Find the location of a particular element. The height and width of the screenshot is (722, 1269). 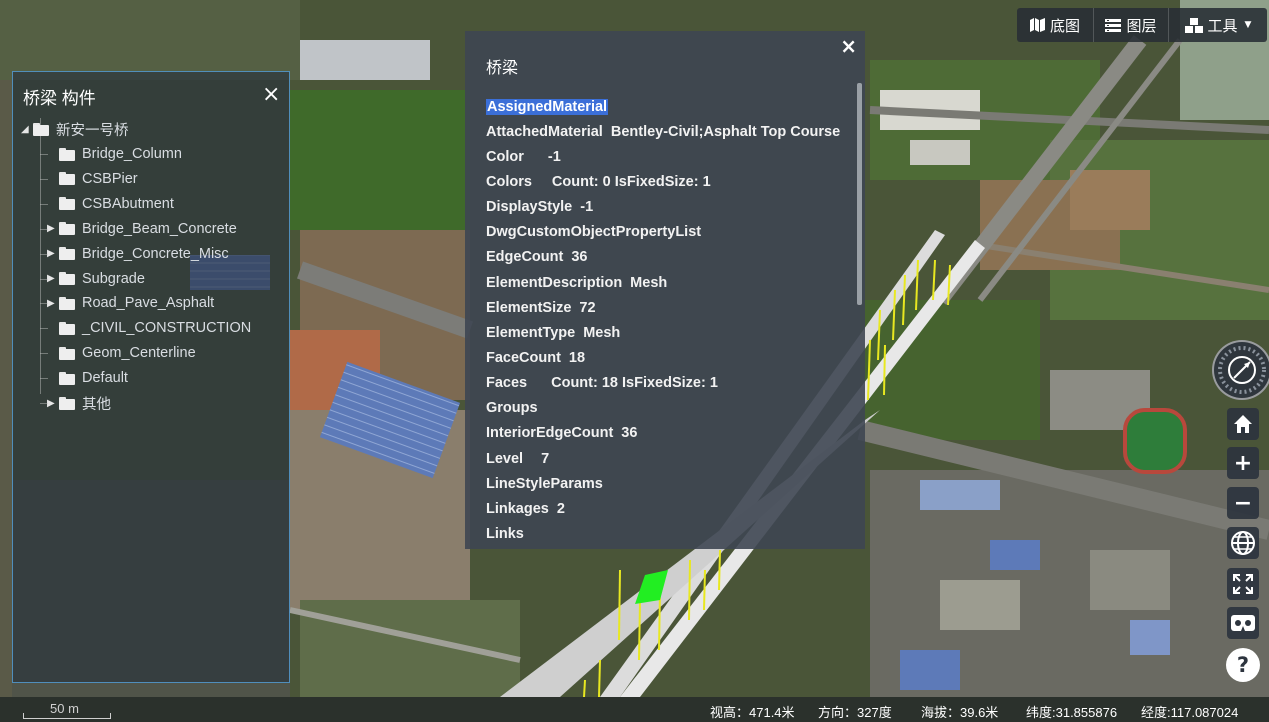

cubes-icon is located at coordinates (1193, 25).